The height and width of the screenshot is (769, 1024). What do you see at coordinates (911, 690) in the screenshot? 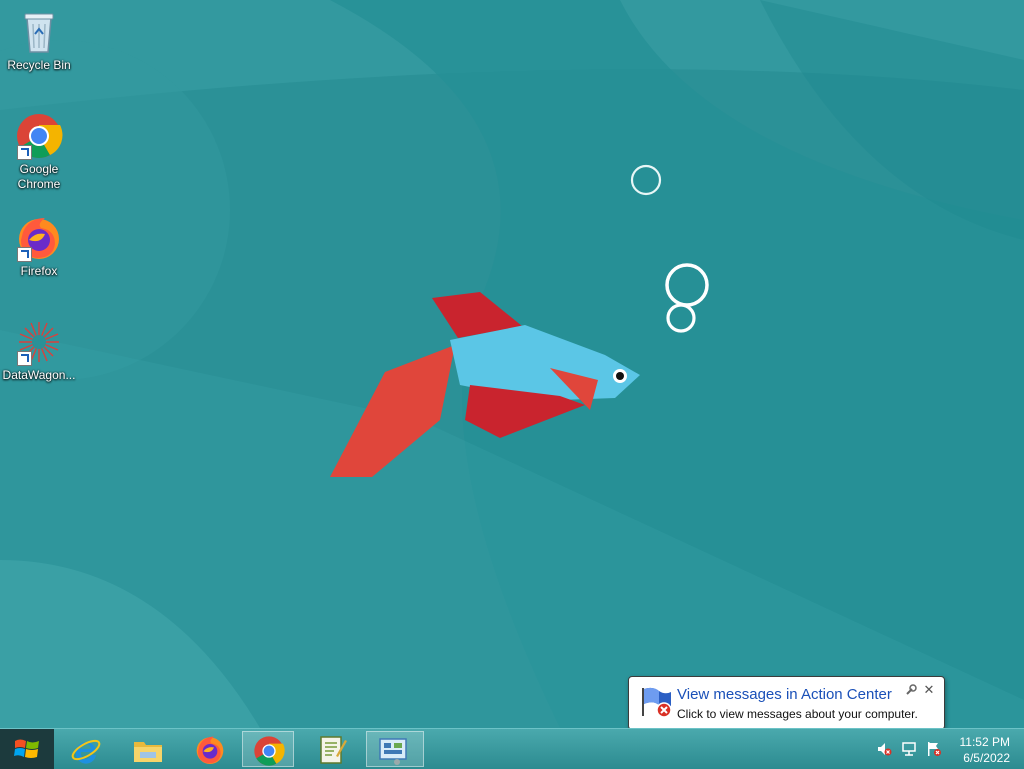
I see `wrench-options-icon` at bounding box center [911, 690].